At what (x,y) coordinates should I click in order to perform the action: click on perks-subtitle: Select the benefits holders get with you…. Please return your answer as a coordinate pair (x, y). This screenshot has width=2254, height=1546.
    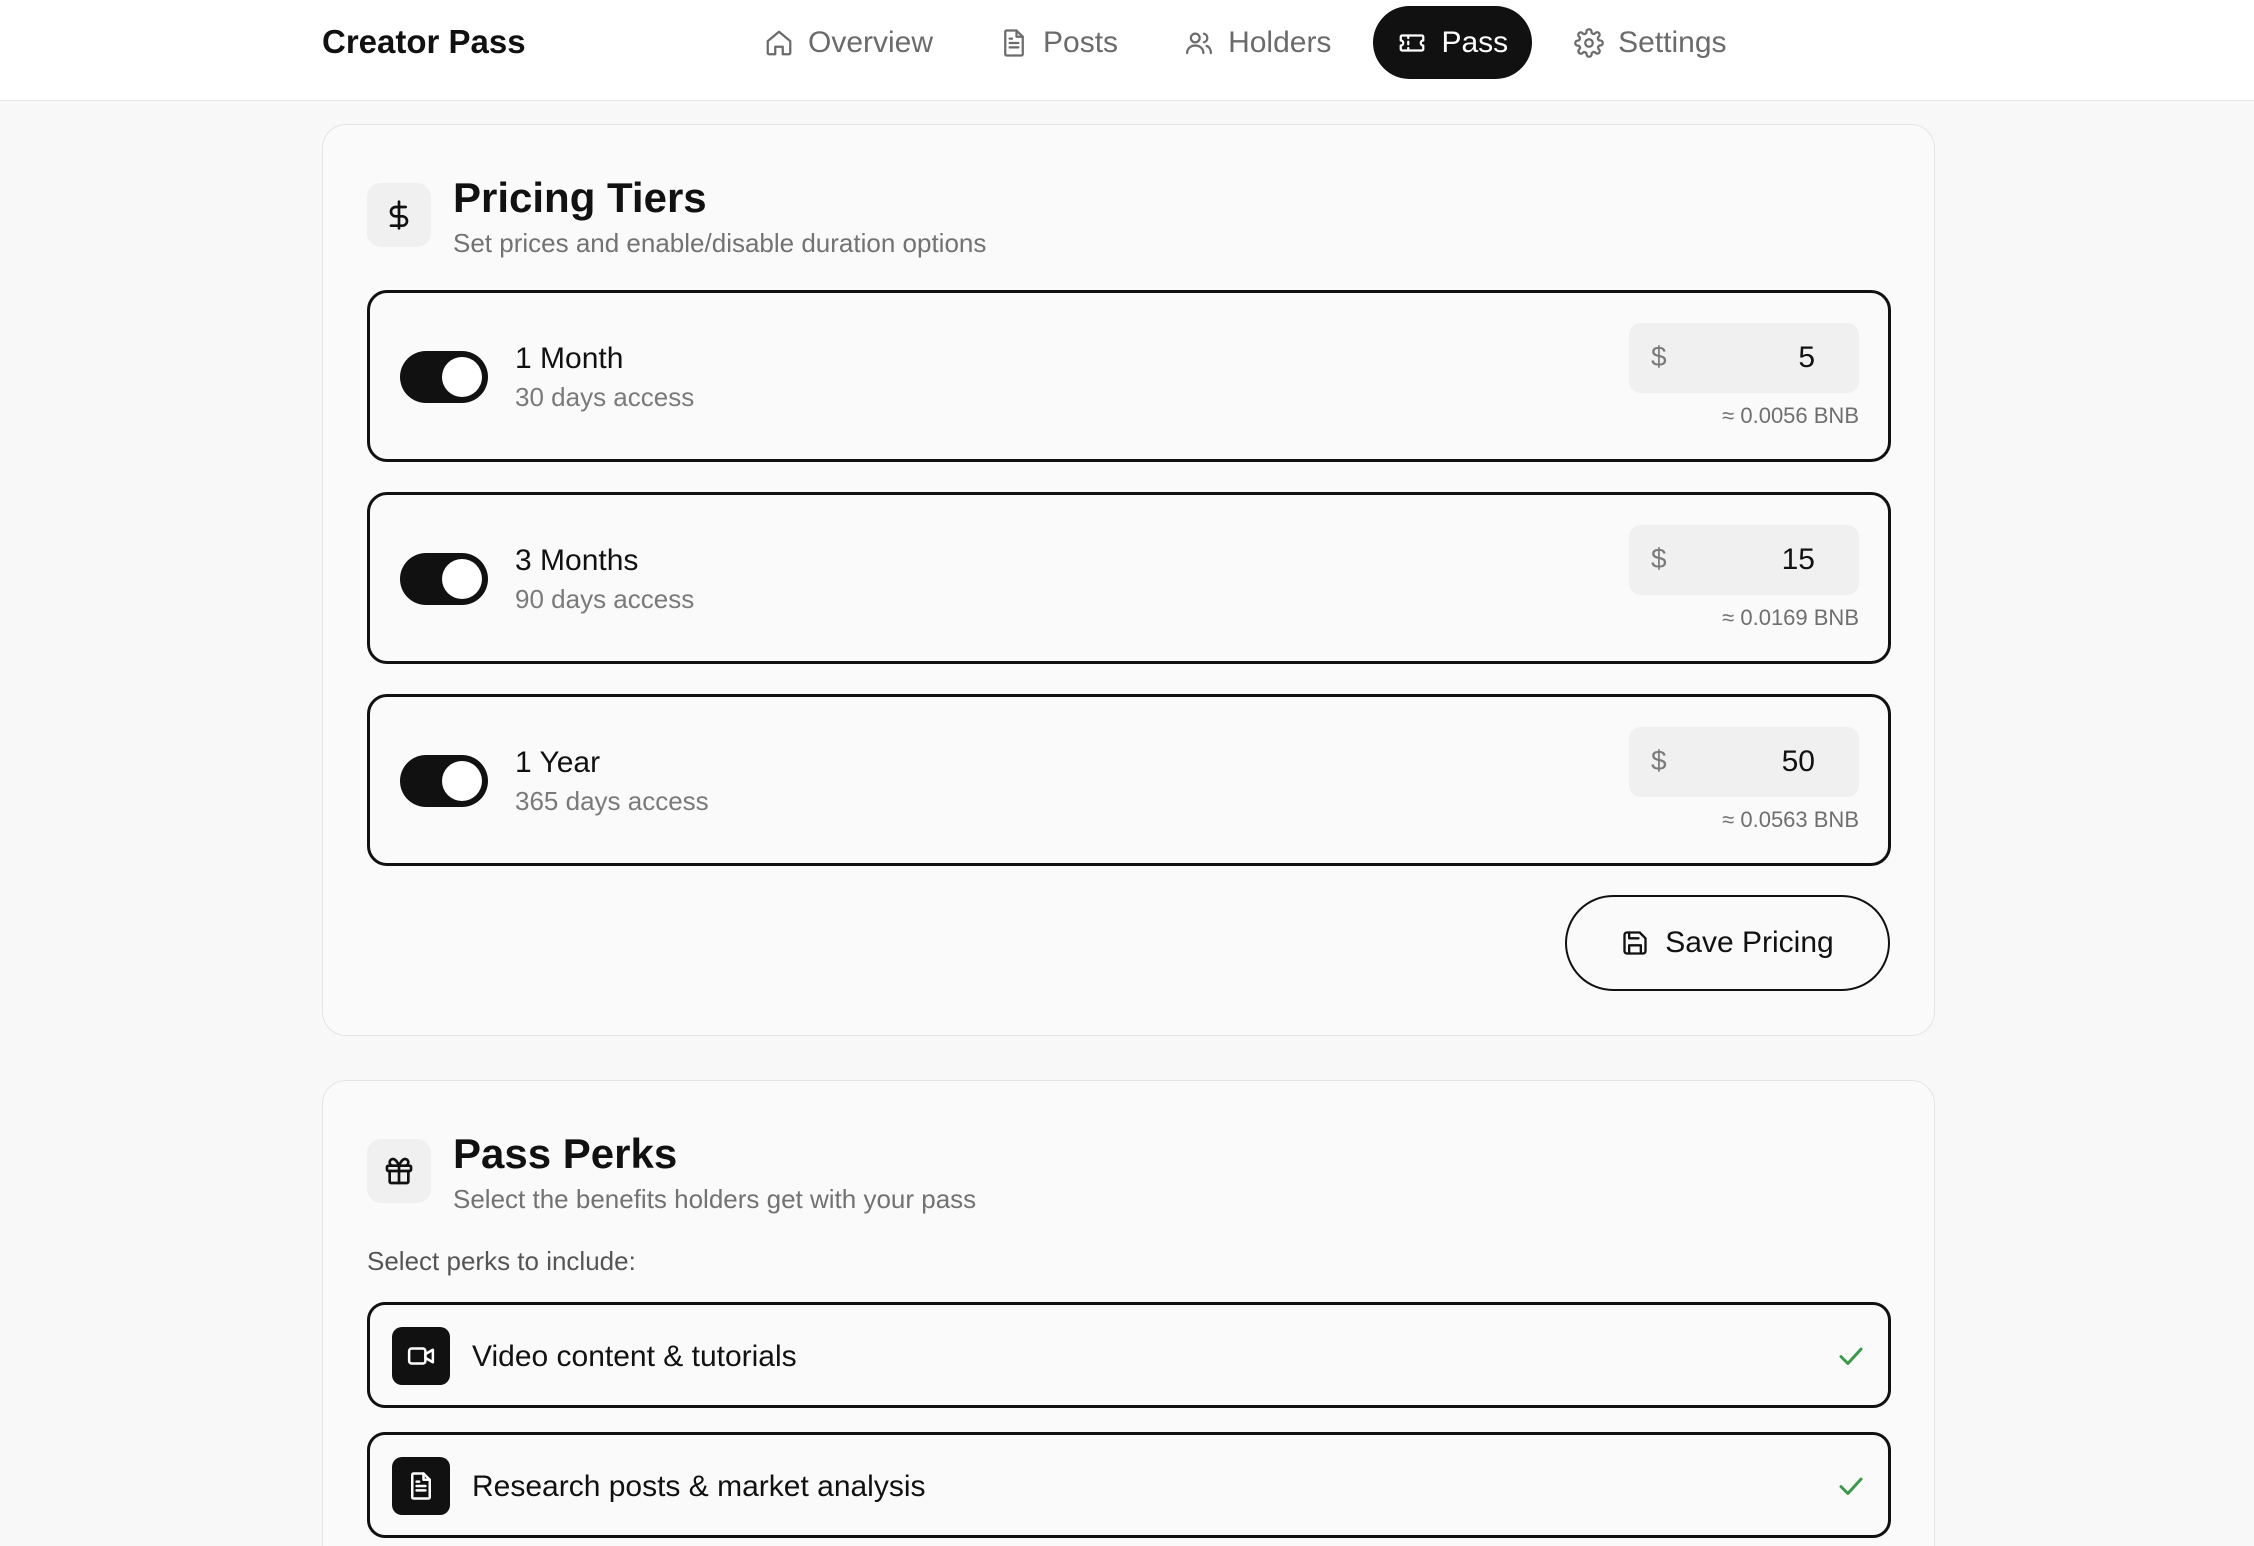
    Looking at the image, I should click on (715, 1199).